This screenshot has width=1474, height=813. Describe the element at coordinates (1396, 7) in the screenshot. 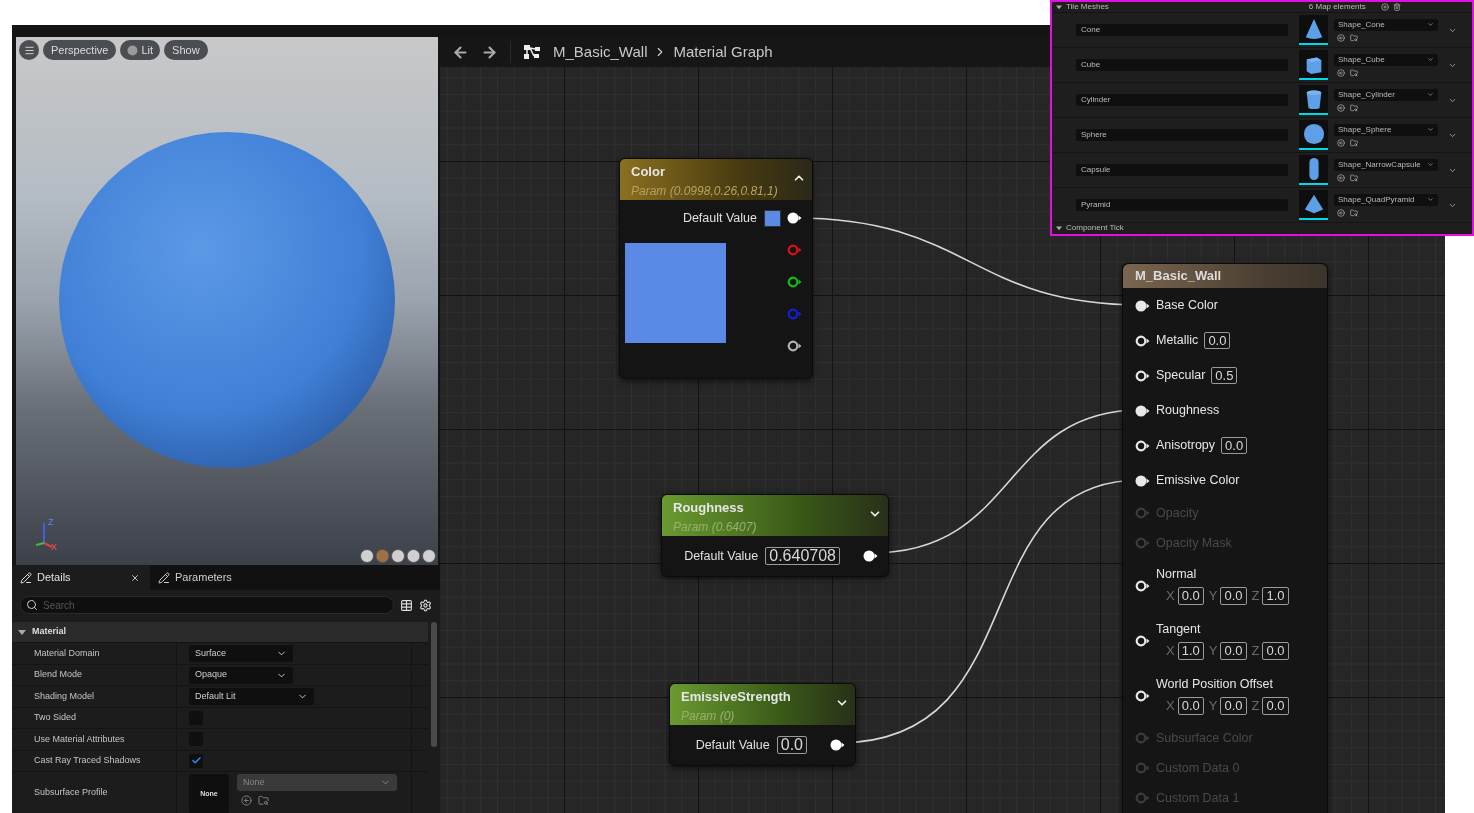

I see `delete-icon` at that location.